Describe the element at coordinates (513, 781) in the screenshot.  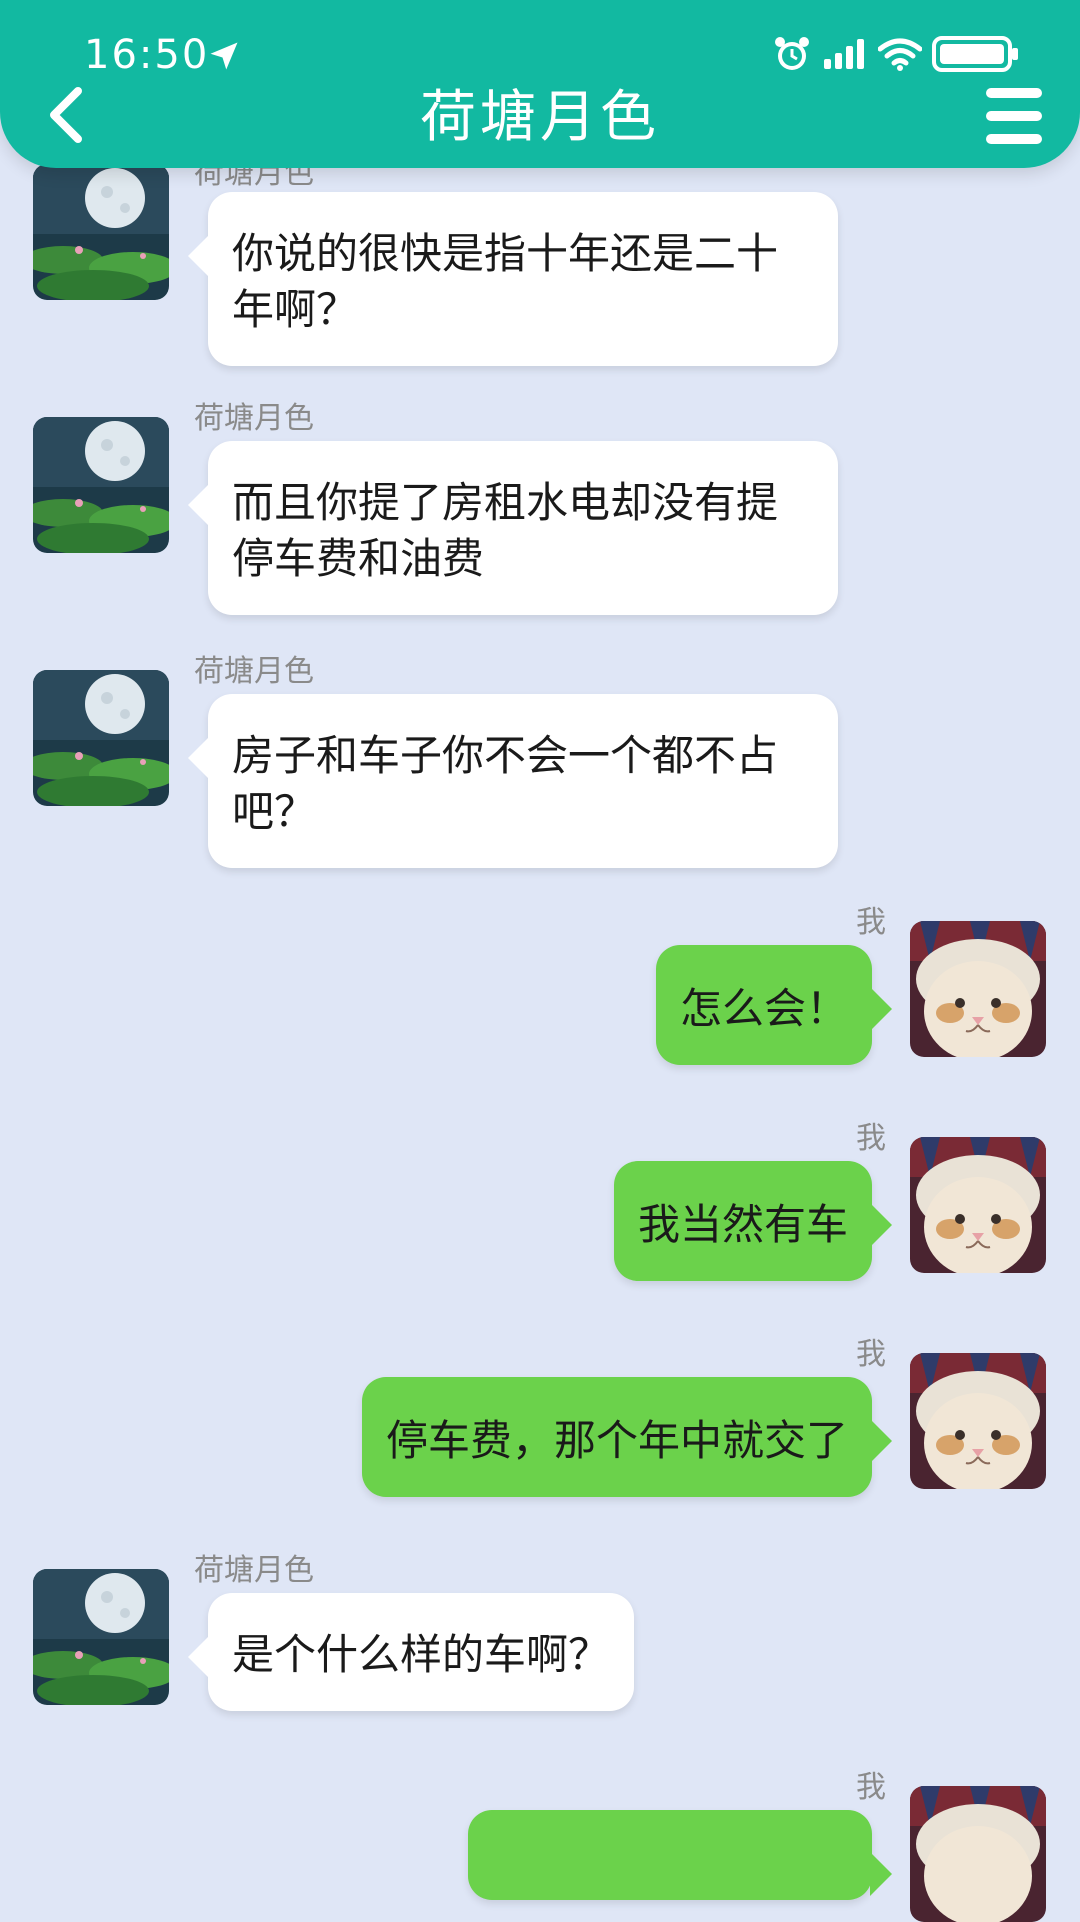
I see `message-bubble: 房子和车子你不会一个都不占吧？` at that location.